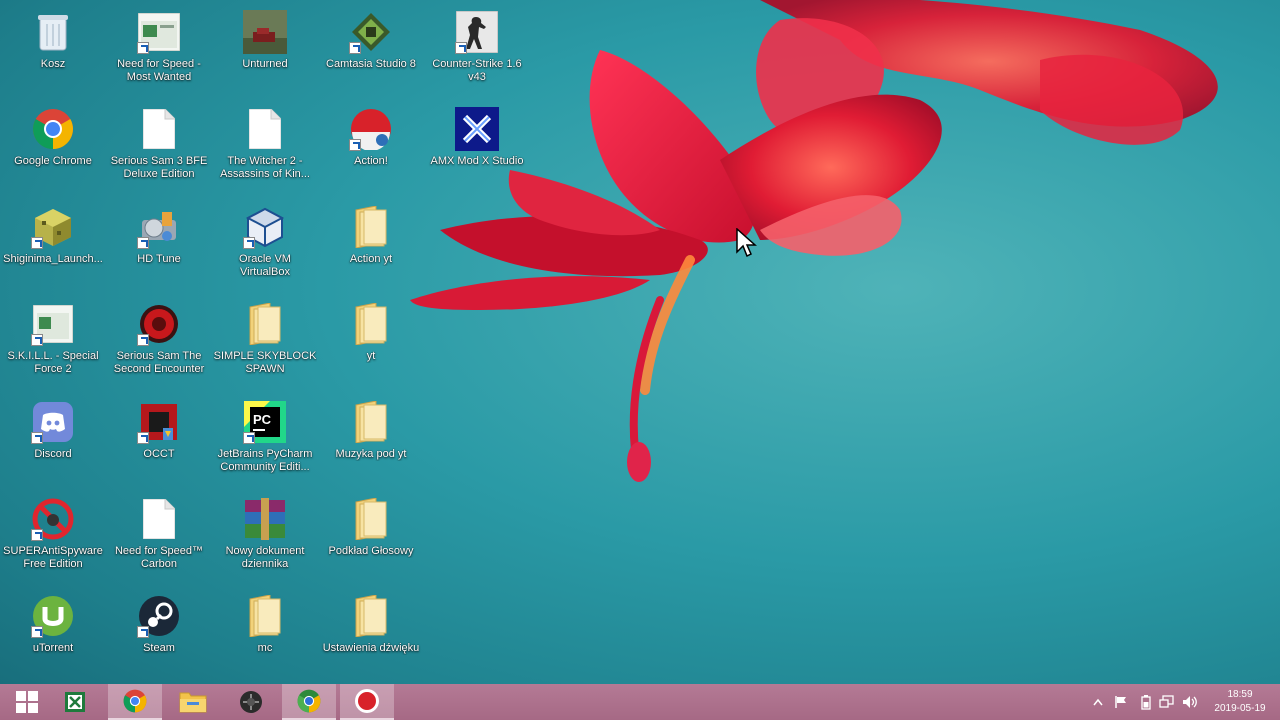 Image resolution: width=1280 pixels, height=720 pixels. What do you see at coordinates (265, 265) in the screenshot?
I see `desktop-icon-label: Oracle VM VirtualBox` at bounding box center [265, 265].